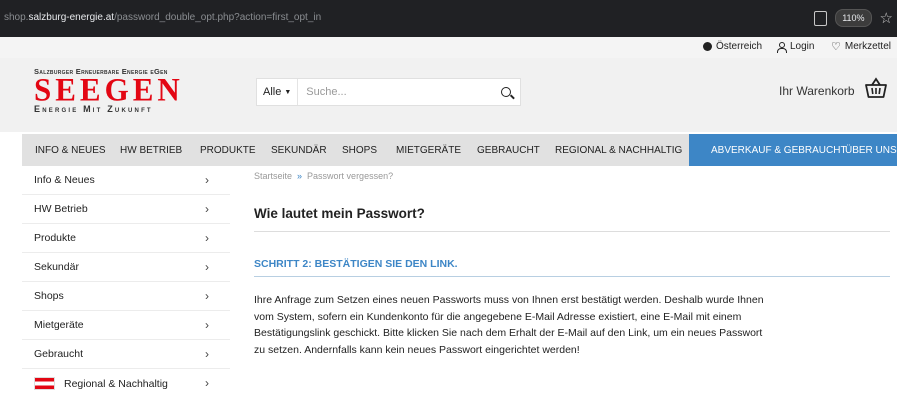 The width and height of the screenshot is (897, 398). What do you see at coordinates (109, 89) in the screenshot?
I see `logo-brand: SEEGEN` at bounding box center [109, 89].